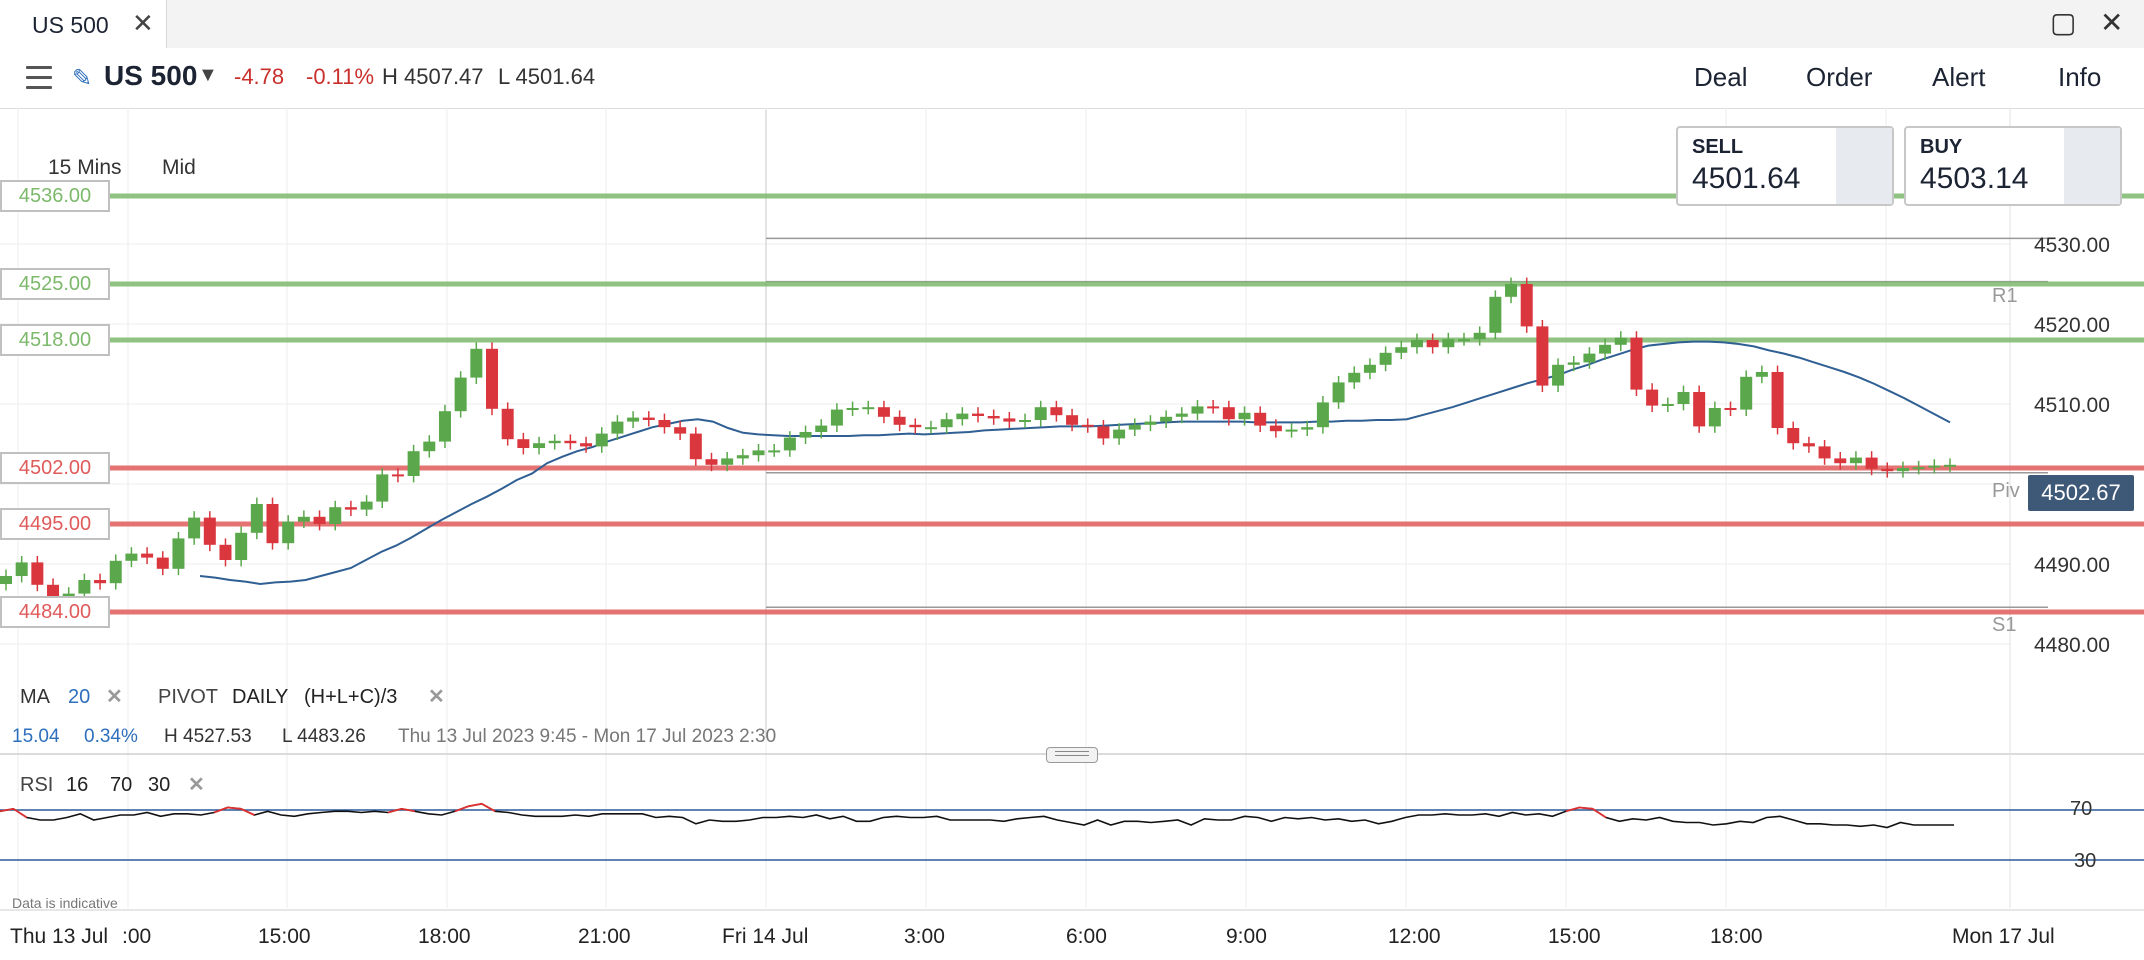  I want to click on ma-period: 20, so click(79, 697).